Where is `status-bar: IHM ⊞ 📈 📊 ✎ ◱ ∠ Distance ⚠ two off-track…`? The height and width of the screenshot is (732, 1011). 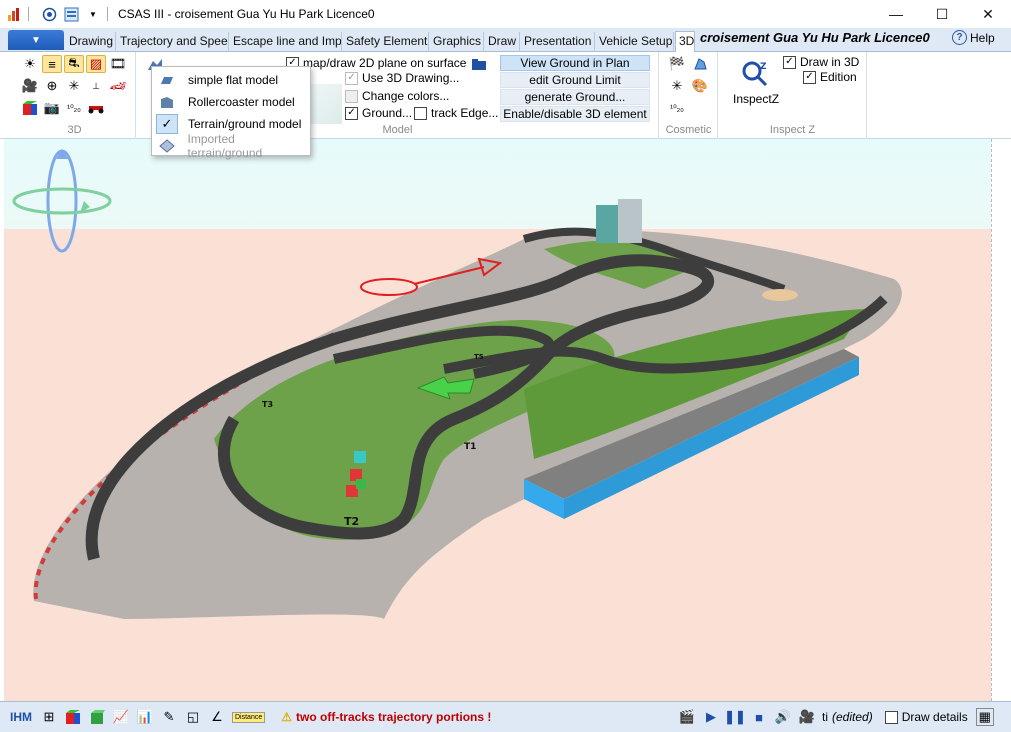
status-bar: IHM ⊞ 📈 📊 ✎ ◱ ∠ Distance ⚠ two off-track… is located at coordinates (505, 716).